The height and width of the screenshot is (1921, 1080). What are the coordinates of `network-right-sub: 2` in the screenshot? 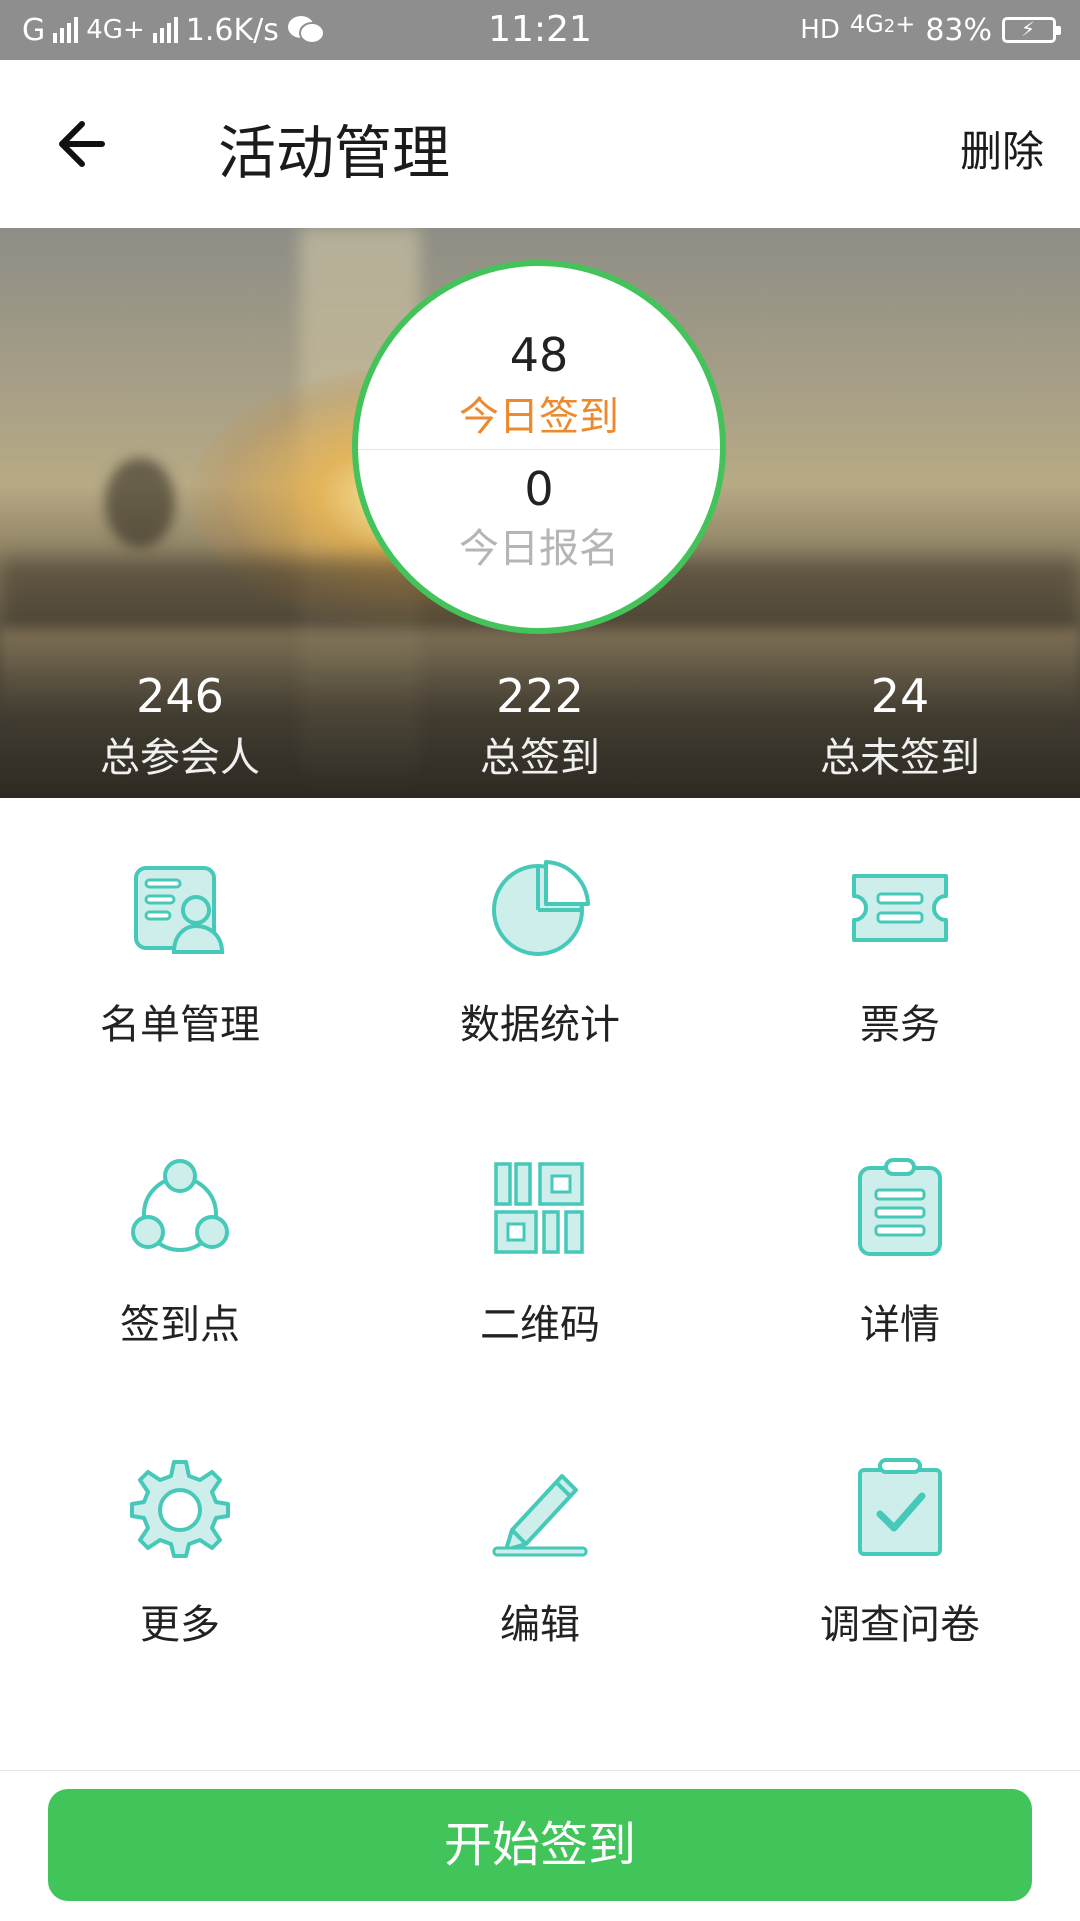 It's located at (889, 26).